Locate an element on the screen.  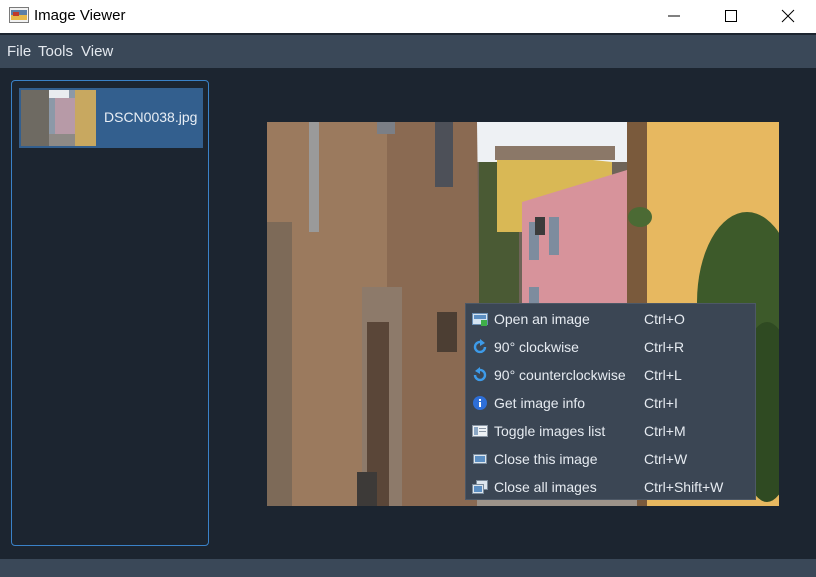
menu-item-get-image-info: Get image info Ctrl+I is located at coordinates (610, 403).